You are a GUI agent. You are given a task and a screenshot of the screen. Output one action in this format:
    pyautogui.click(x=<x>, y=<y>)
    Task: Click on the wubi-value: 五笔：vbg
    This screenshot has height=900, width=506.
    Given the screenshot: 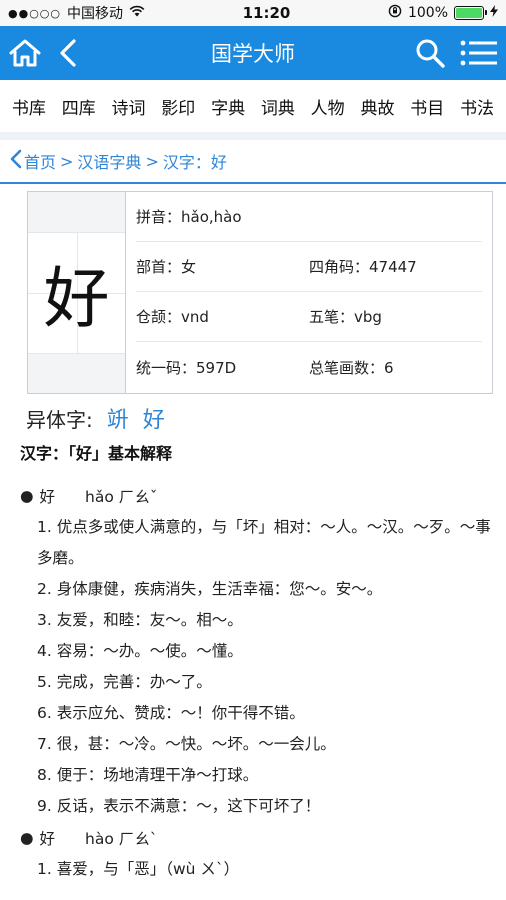 What is the action you would take?
    pyautogui.click(x=345, y=317)
    